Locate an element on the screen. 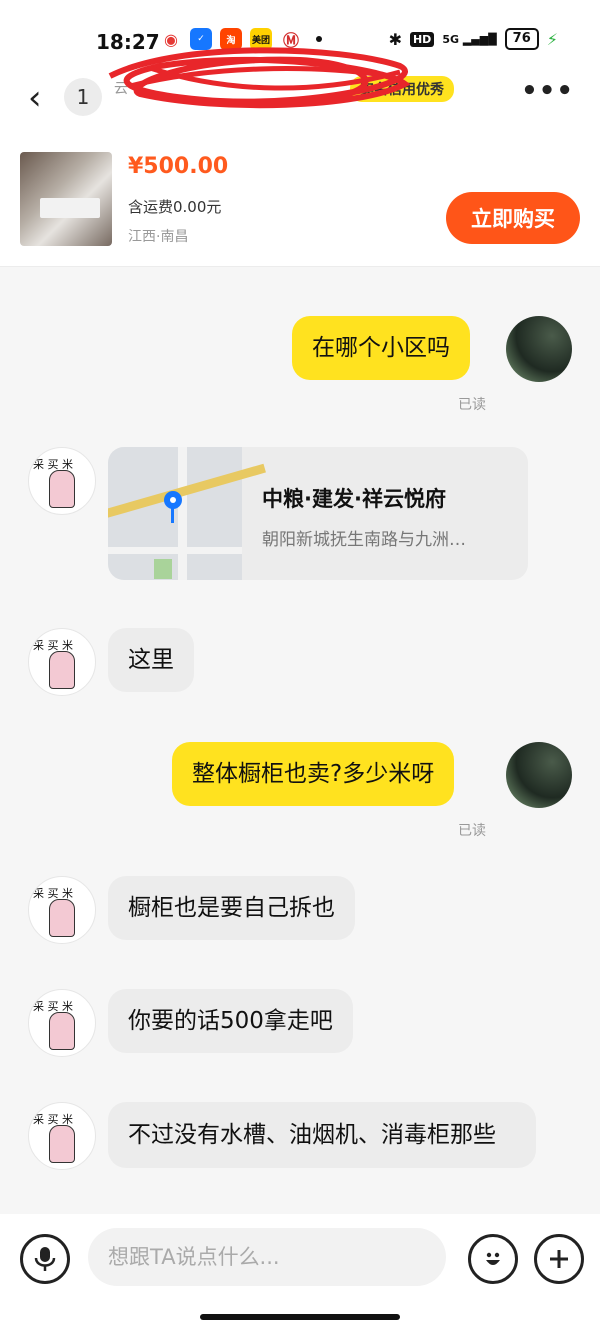 The height and width of the screenshot is (1333, 600). product-card: ¥500.00 含运费0.00元 江西·南昌 立即购买 is located at coordinates (300, 203).